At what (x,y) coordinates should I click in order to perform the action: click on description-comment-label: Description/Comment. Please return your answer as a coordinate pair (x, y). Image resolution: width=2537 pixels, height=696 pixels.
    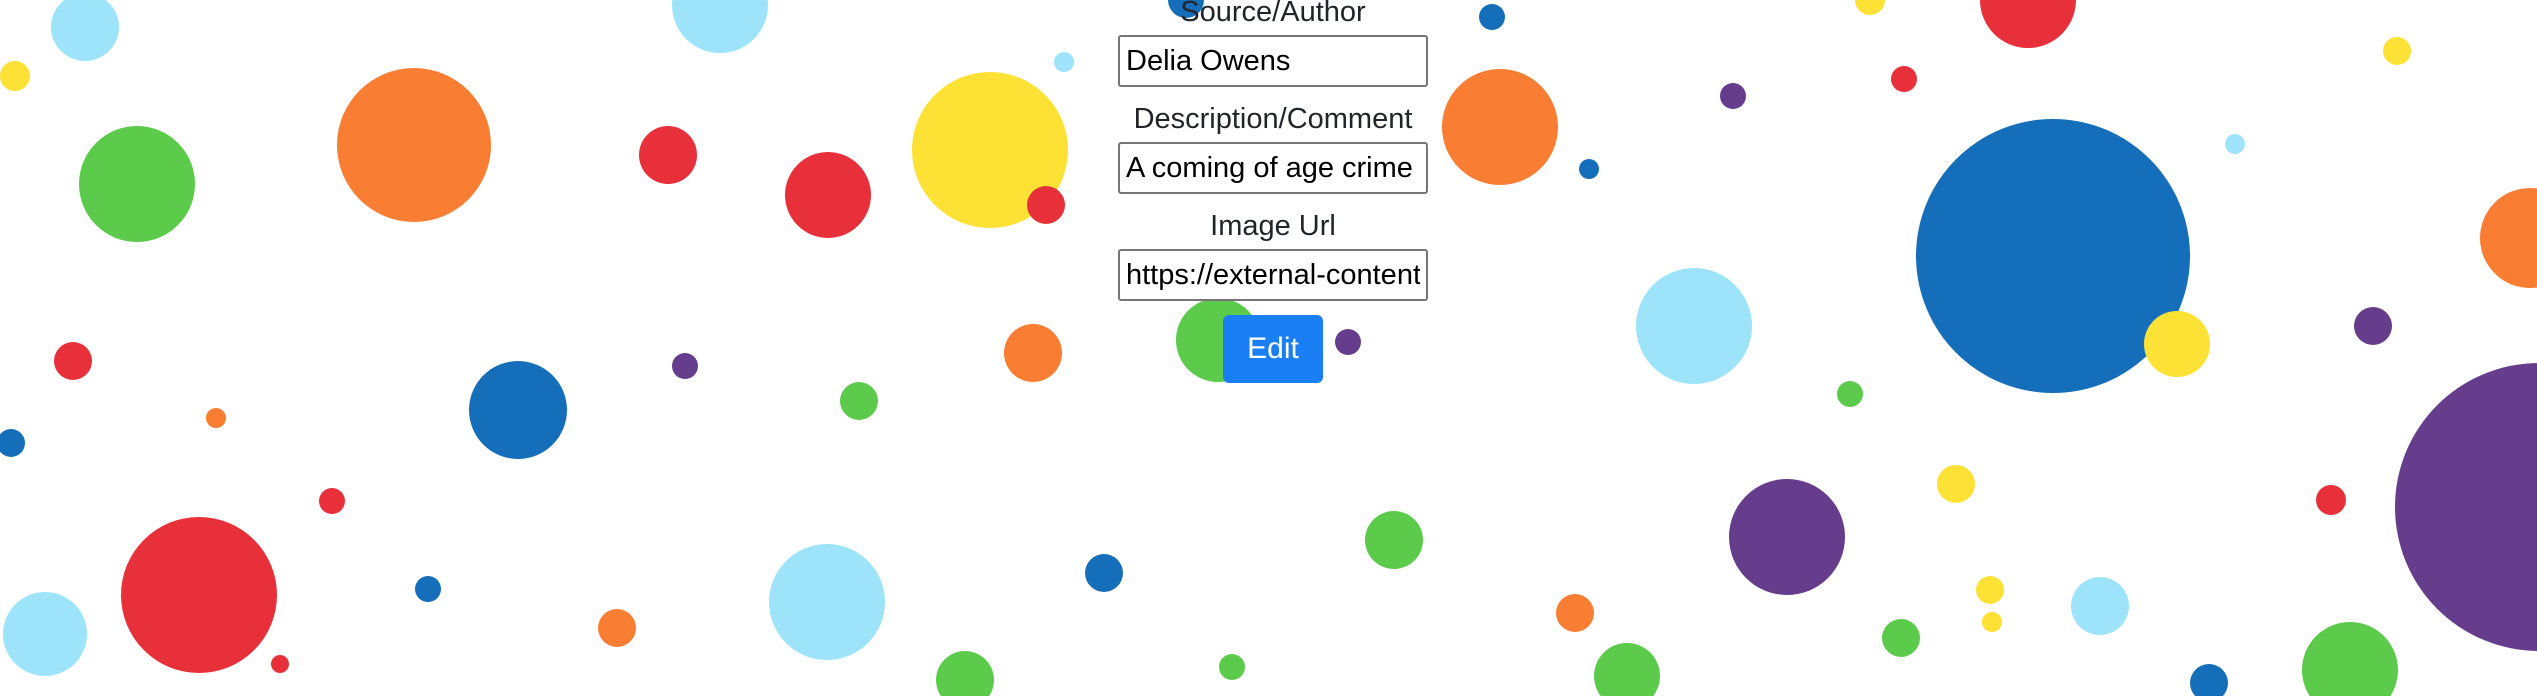
    Looking at the image, I should click on (1273, 119).